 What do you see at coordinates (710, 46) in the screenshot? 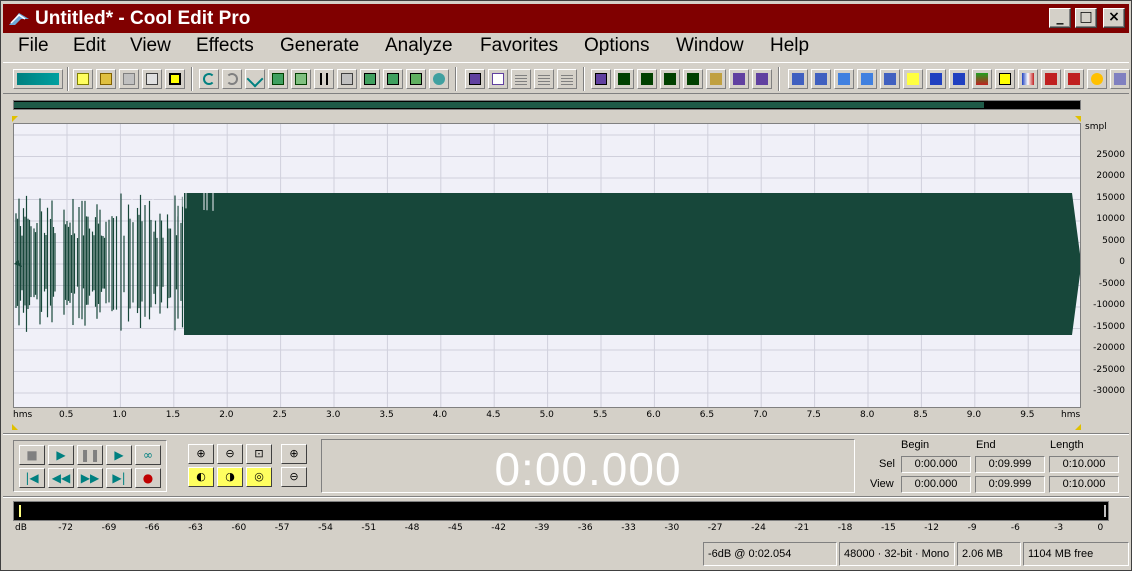
I see `menu-window: Window` at bounding box center [710, 46].